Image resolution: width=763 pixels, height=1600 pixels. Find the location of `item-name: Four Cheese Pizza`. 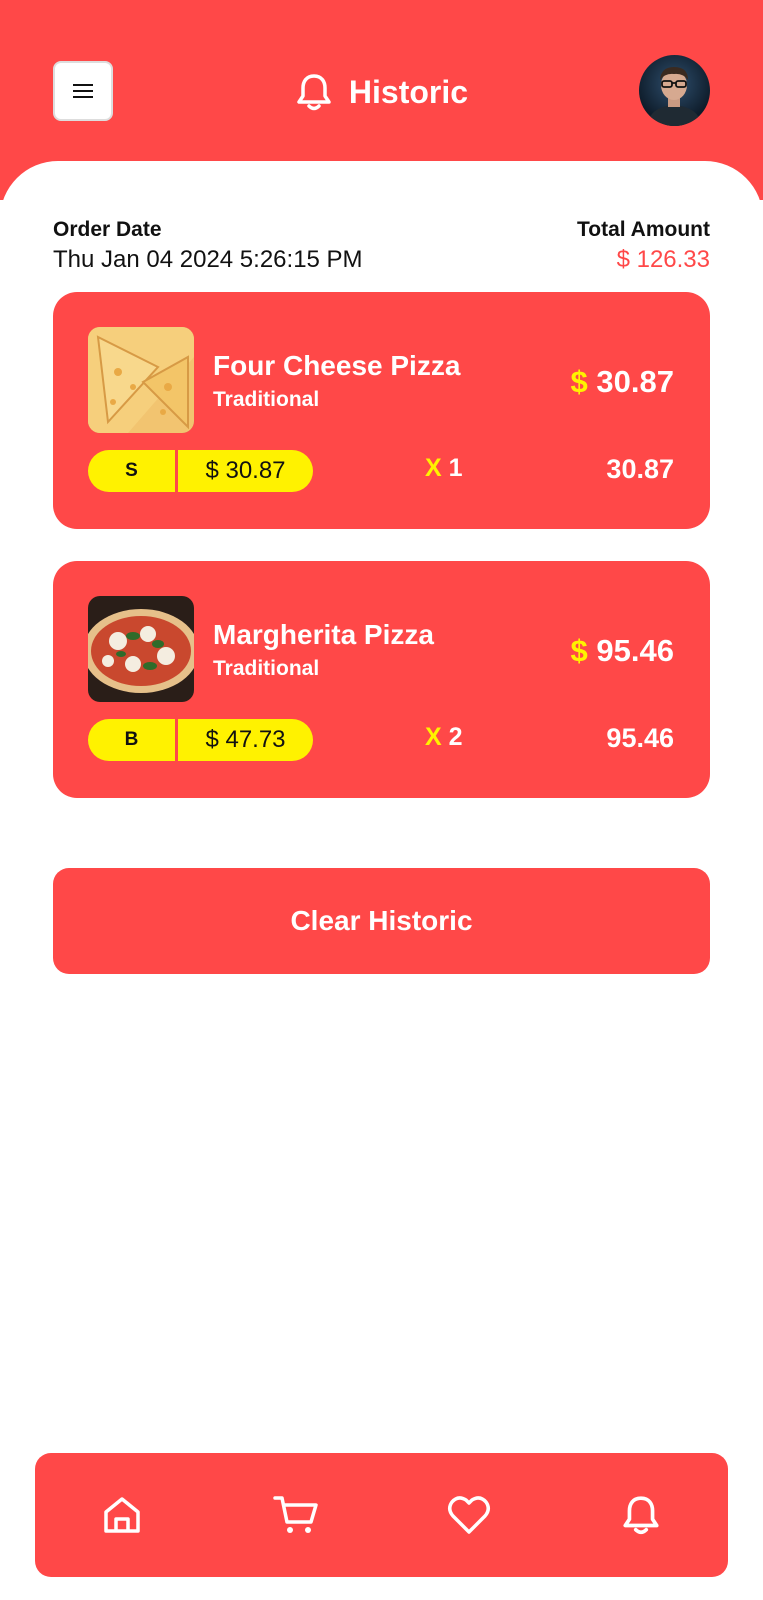

item-name: Four Cheese Pizza is located at coordinates (337, 365).